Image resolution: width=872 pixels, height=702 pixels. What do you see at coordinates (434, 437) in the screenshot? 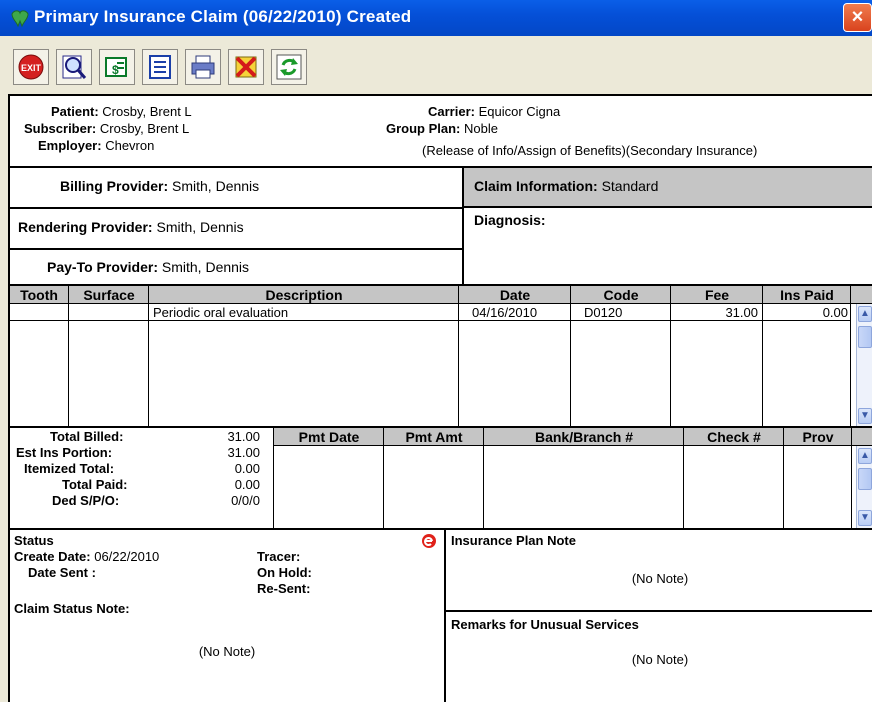
I see `col-pmt-amt: Pmt Amt` at bounding box center [434, 437].